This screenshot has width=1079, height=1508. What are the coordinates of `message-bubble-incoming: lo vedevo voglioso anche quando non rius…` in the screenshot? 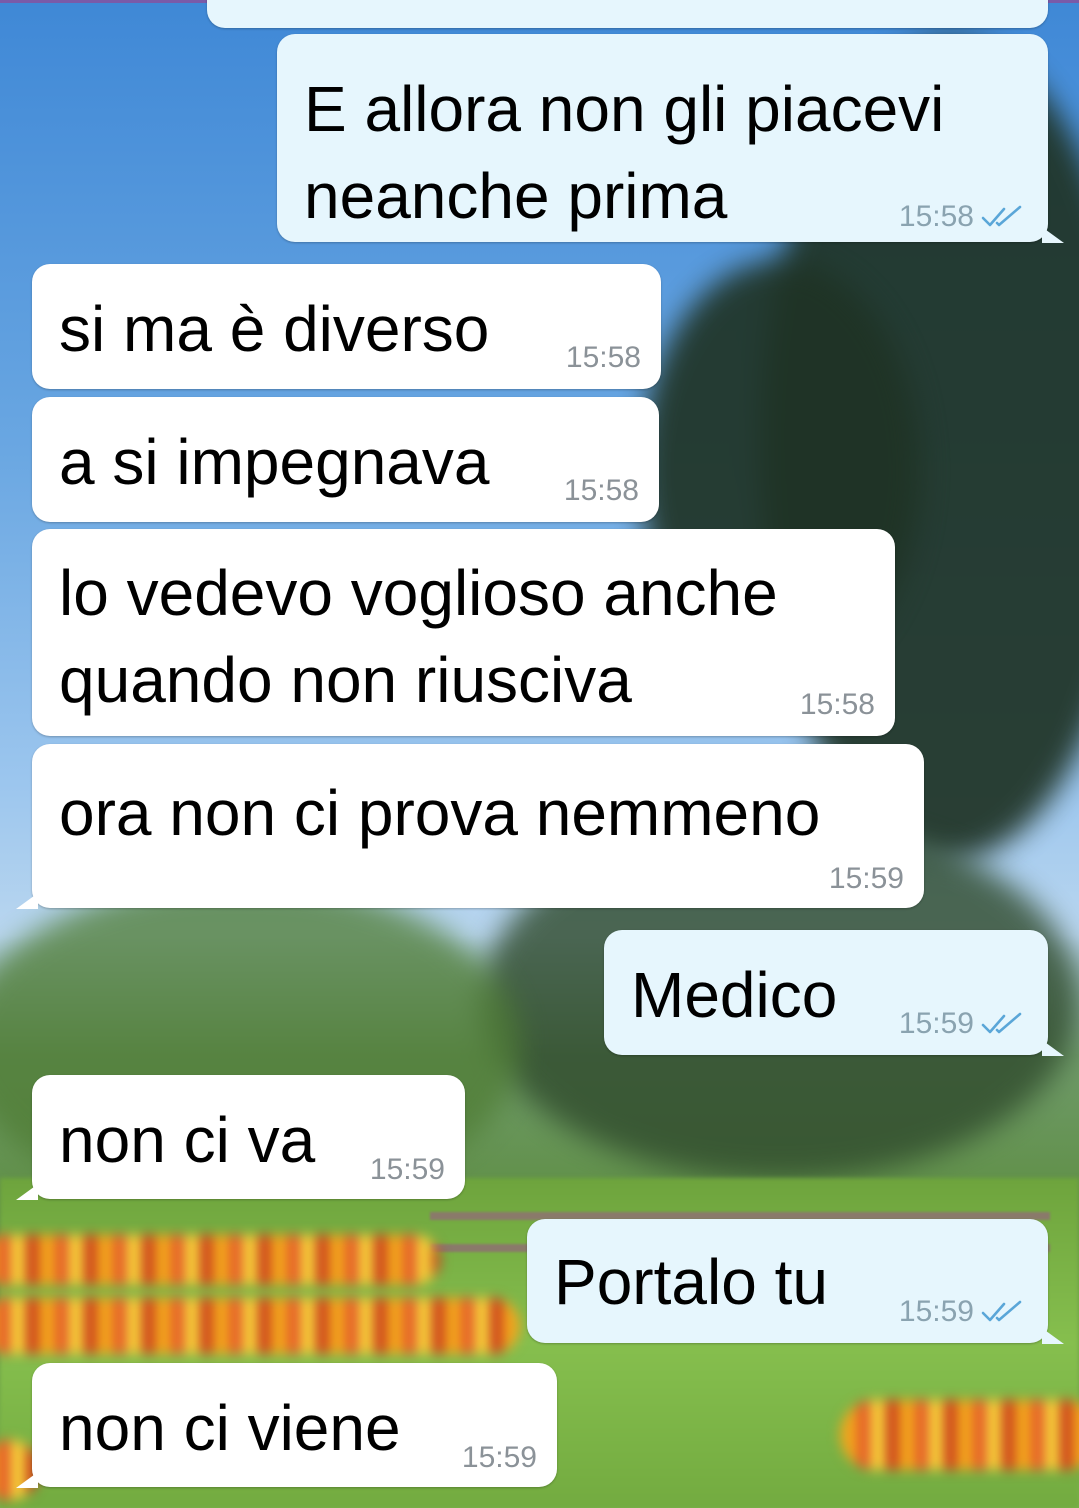 It's located at (463, 632).